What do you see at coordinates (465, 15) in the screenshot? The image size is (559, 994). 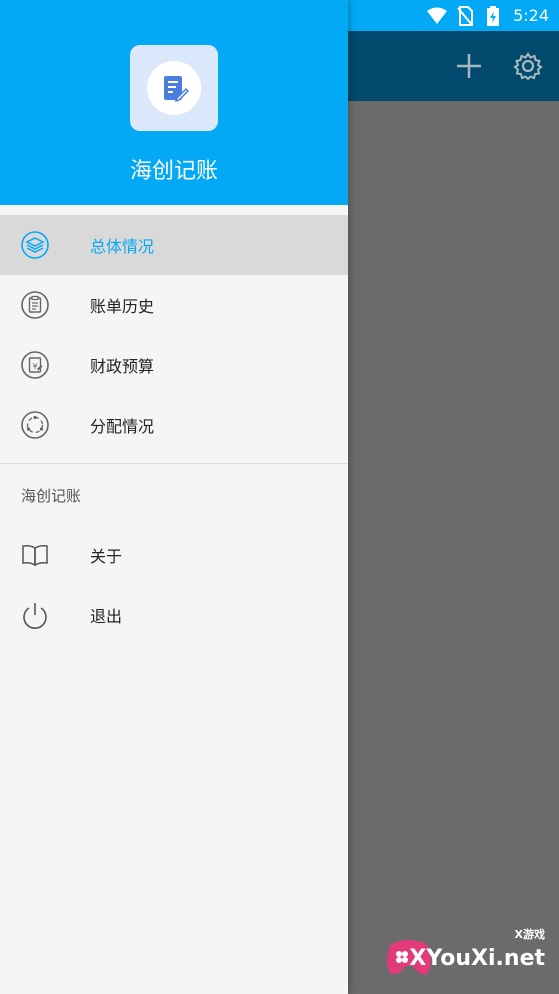 I see `no-sim-icon` at bounding box center [465, 15].